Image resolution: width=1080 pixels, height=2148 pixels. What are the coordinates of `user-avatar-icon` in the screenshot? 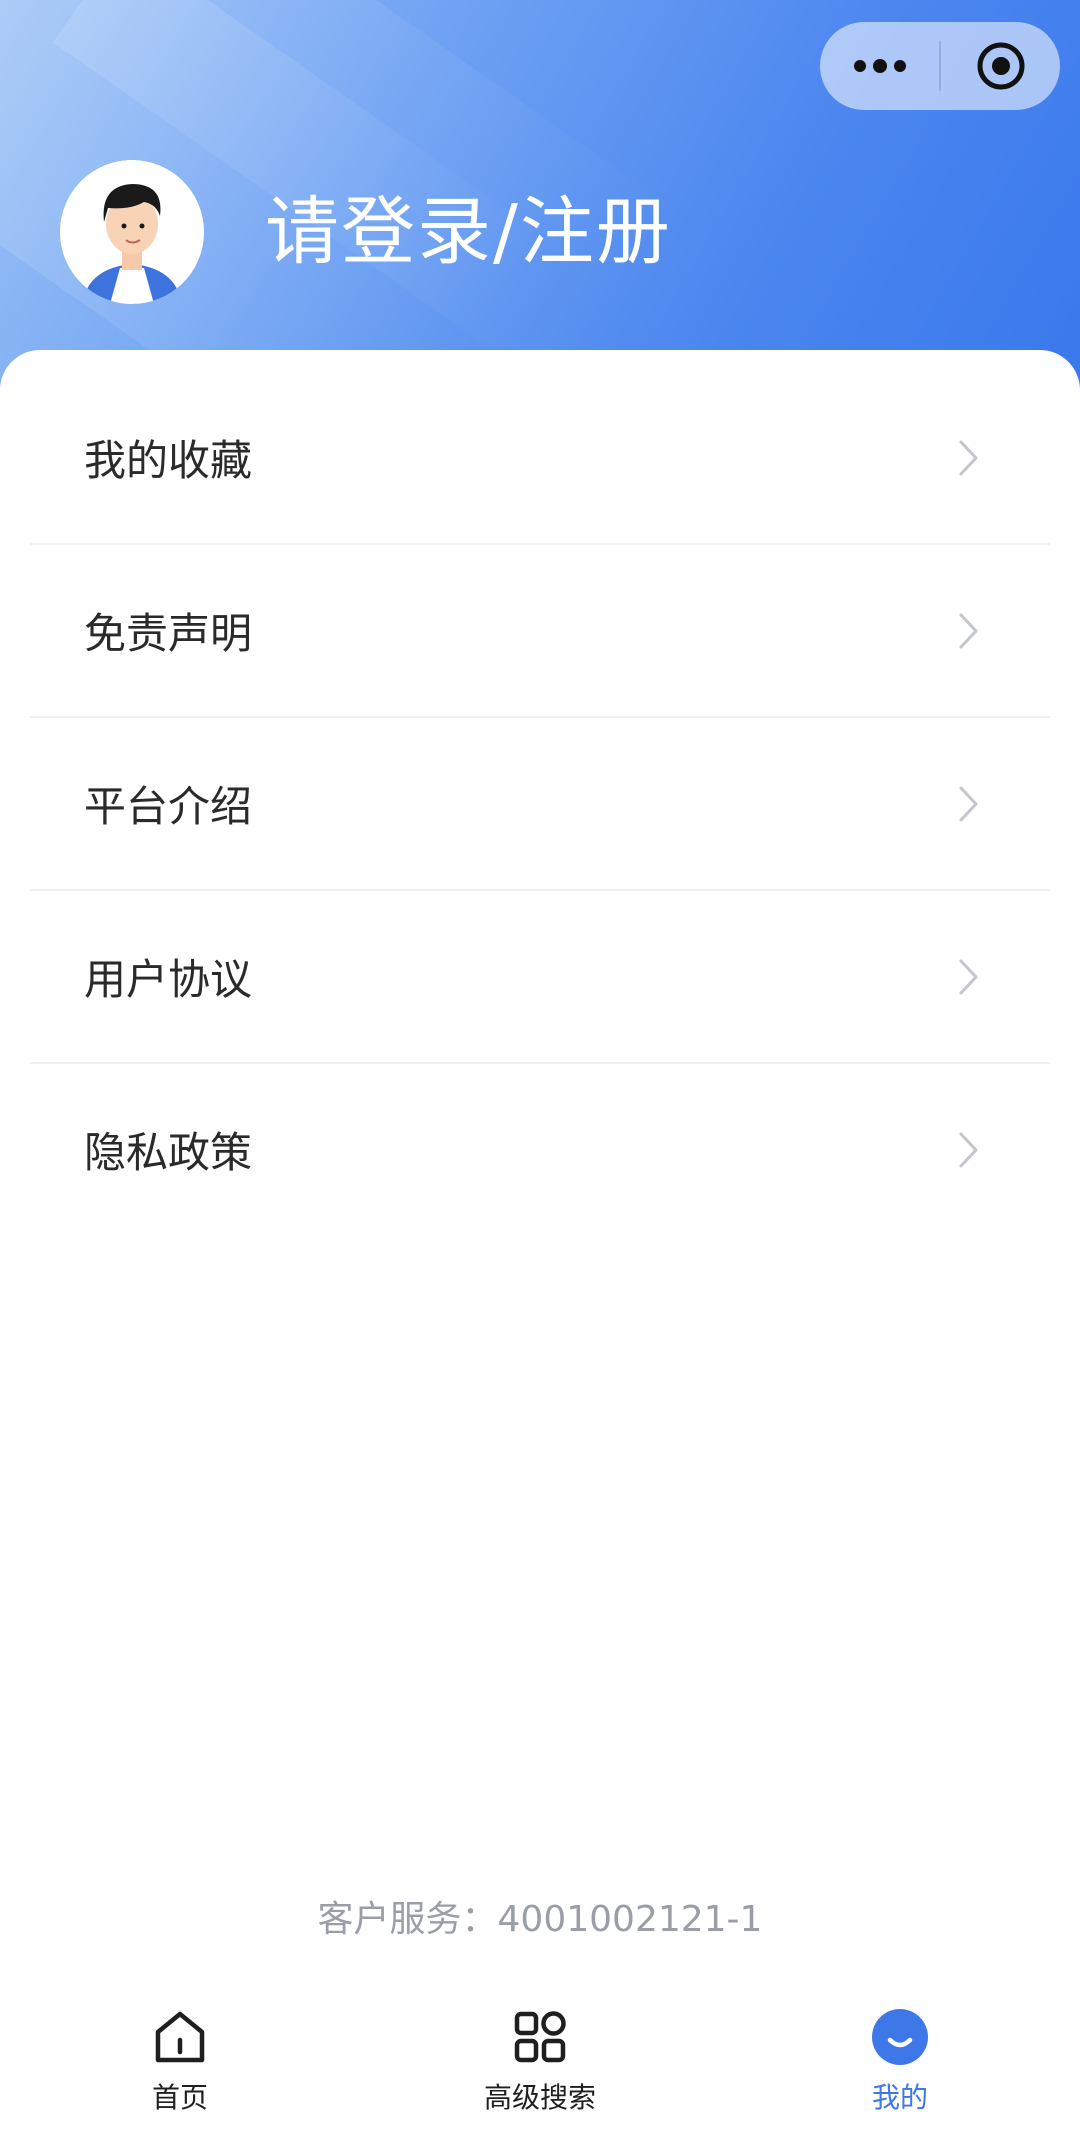 It's located at (132, 232).